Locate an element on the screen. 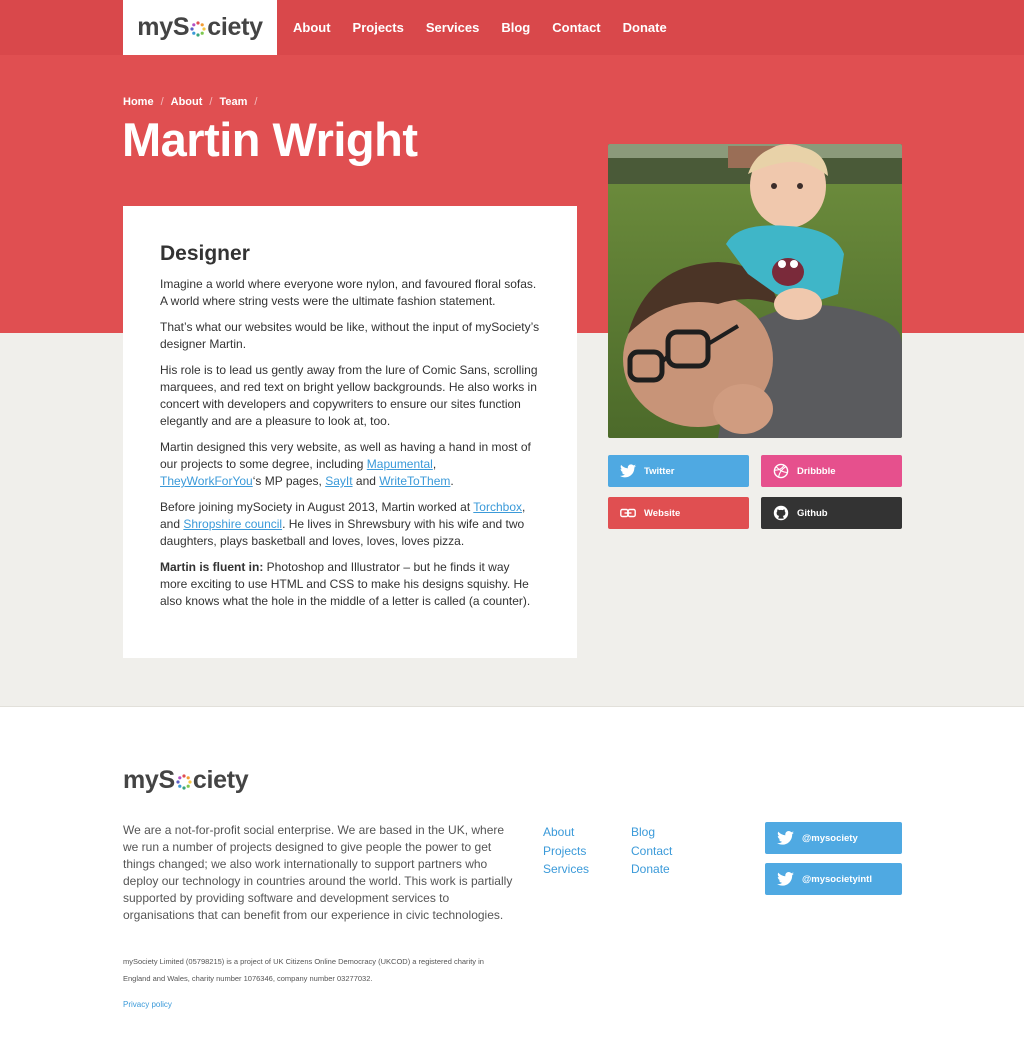 The width and height of the screenshot is (1024, 1064). link-shropshire-council: Shropshire council is located at coordinates (232, 524).